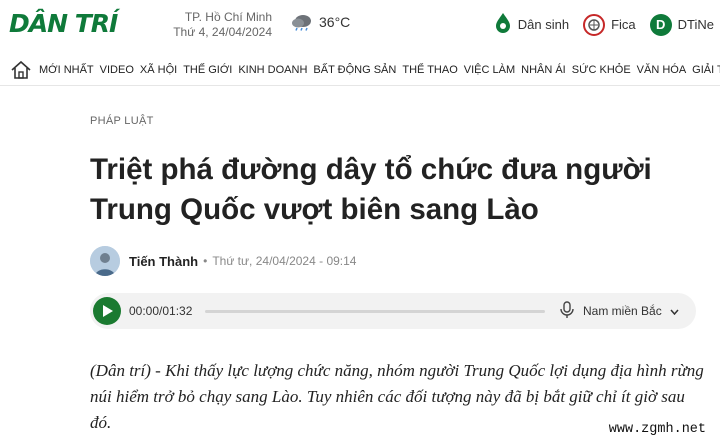 The width and height of the screenshot is (720, 446). What do you see at coordinates (567, 311) in the screenshot?
I see `microphone-icon` at bounding box center [567, 311].